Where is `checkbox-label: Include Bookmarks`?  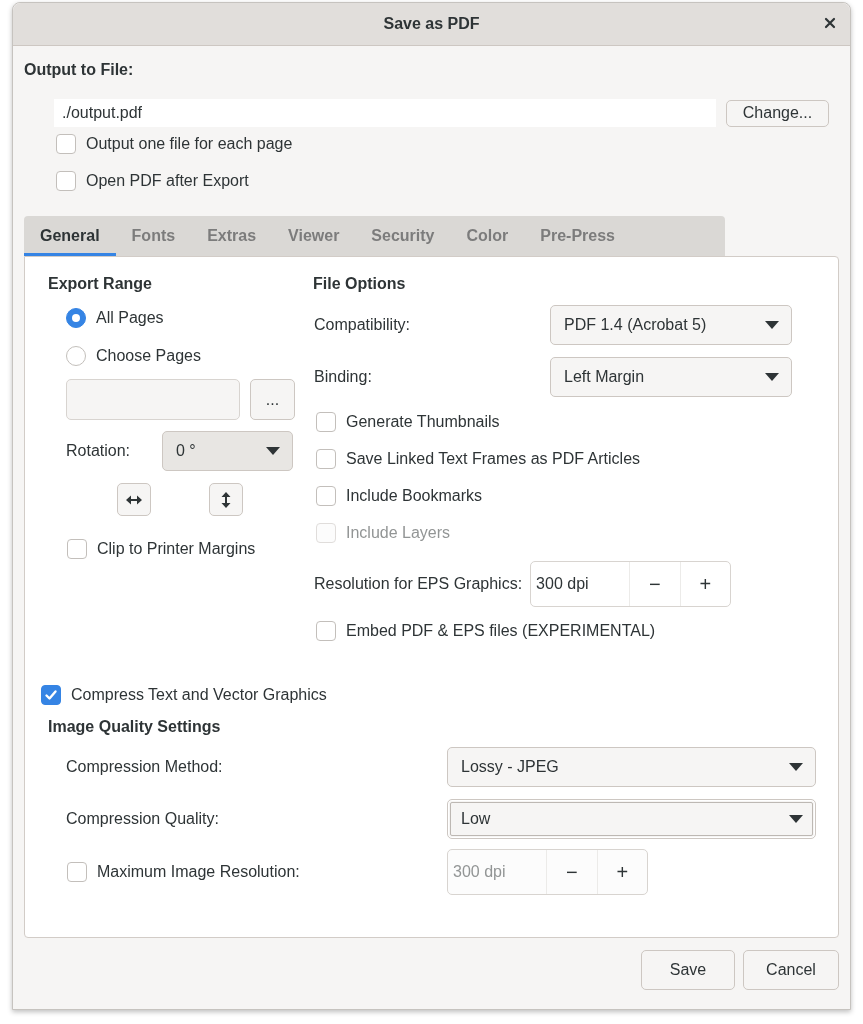 checkbox-label: Include Bookmarks is located at coordinates (414, 496).